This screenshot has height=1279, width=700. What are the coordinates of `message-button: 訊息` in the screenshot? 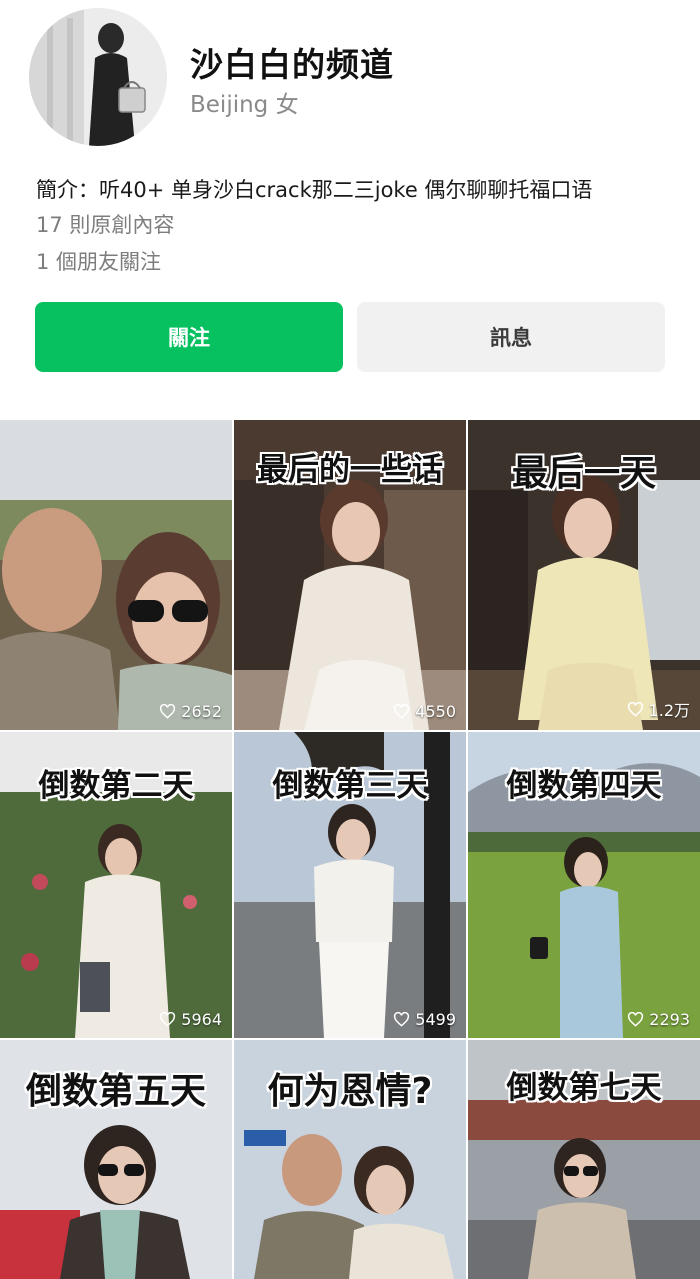 It's located at (511, 337).